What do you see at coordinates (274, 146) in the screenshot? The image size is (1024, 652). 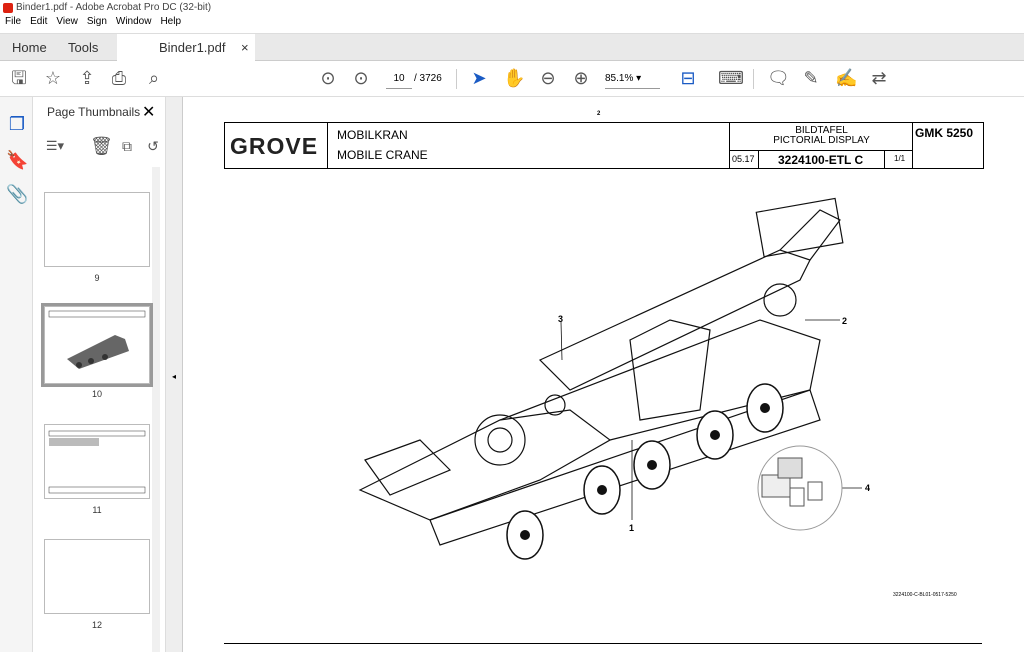 I see `grove-logo: GROVE` at bounding box center [274, 146].